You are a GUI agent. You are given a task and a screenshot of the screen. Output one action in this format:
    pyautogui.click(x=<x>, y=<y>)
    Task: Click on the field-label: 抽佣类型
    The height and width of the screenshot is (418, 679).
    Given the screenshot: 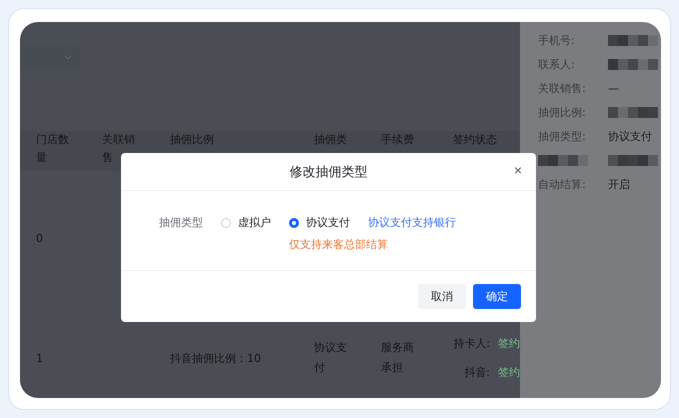 What is the action you would take?
    pyautogui.click(x=181, y=222)
    